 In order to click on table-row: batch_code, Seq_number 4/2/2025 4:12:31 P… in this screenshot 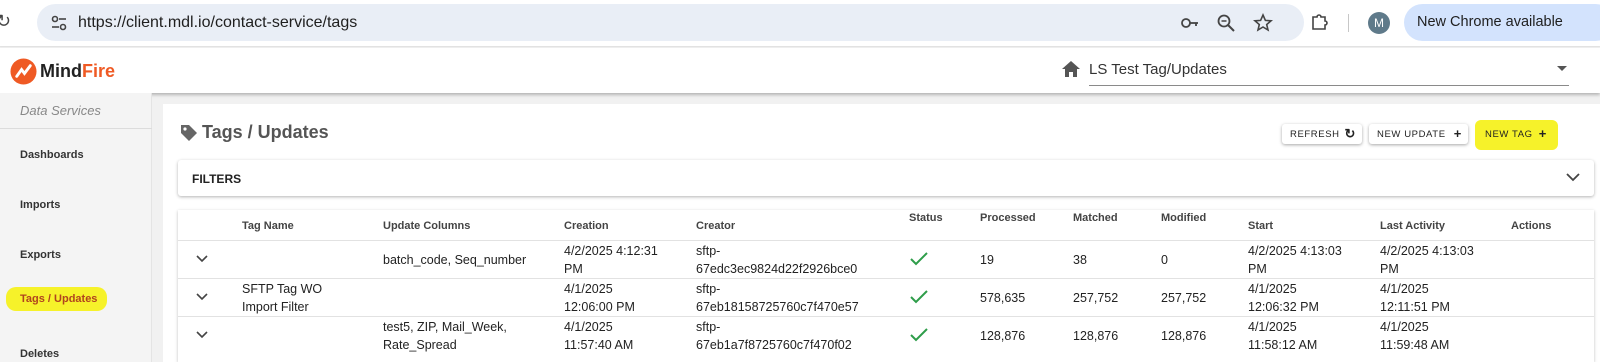, I will do `click(886, 259)`.